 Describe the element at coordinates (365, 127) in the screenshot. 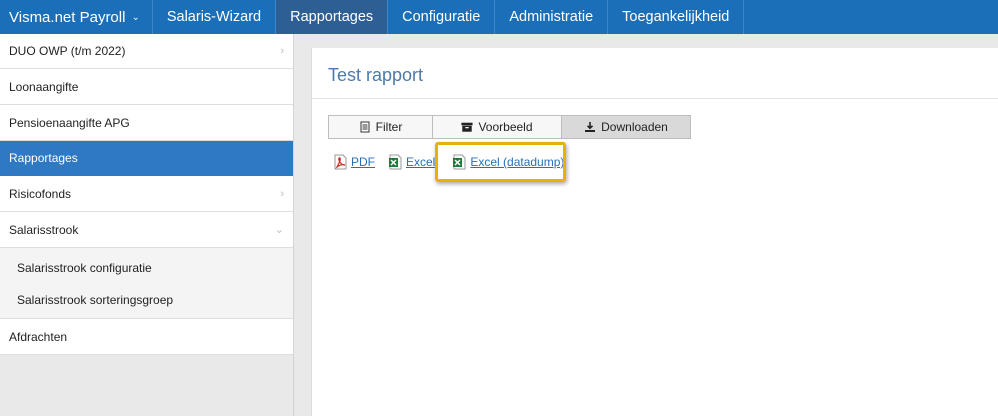

I see `document-icon` at that location.